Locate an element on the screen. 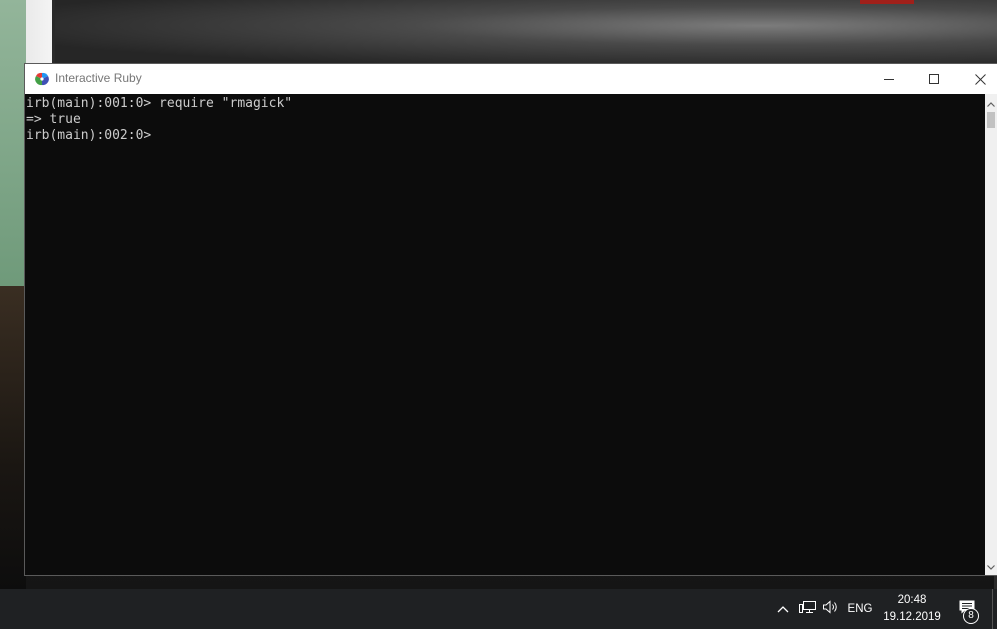 The image size is (997, 629). clock-time: 20:48 is located at coordinates (912, 600).